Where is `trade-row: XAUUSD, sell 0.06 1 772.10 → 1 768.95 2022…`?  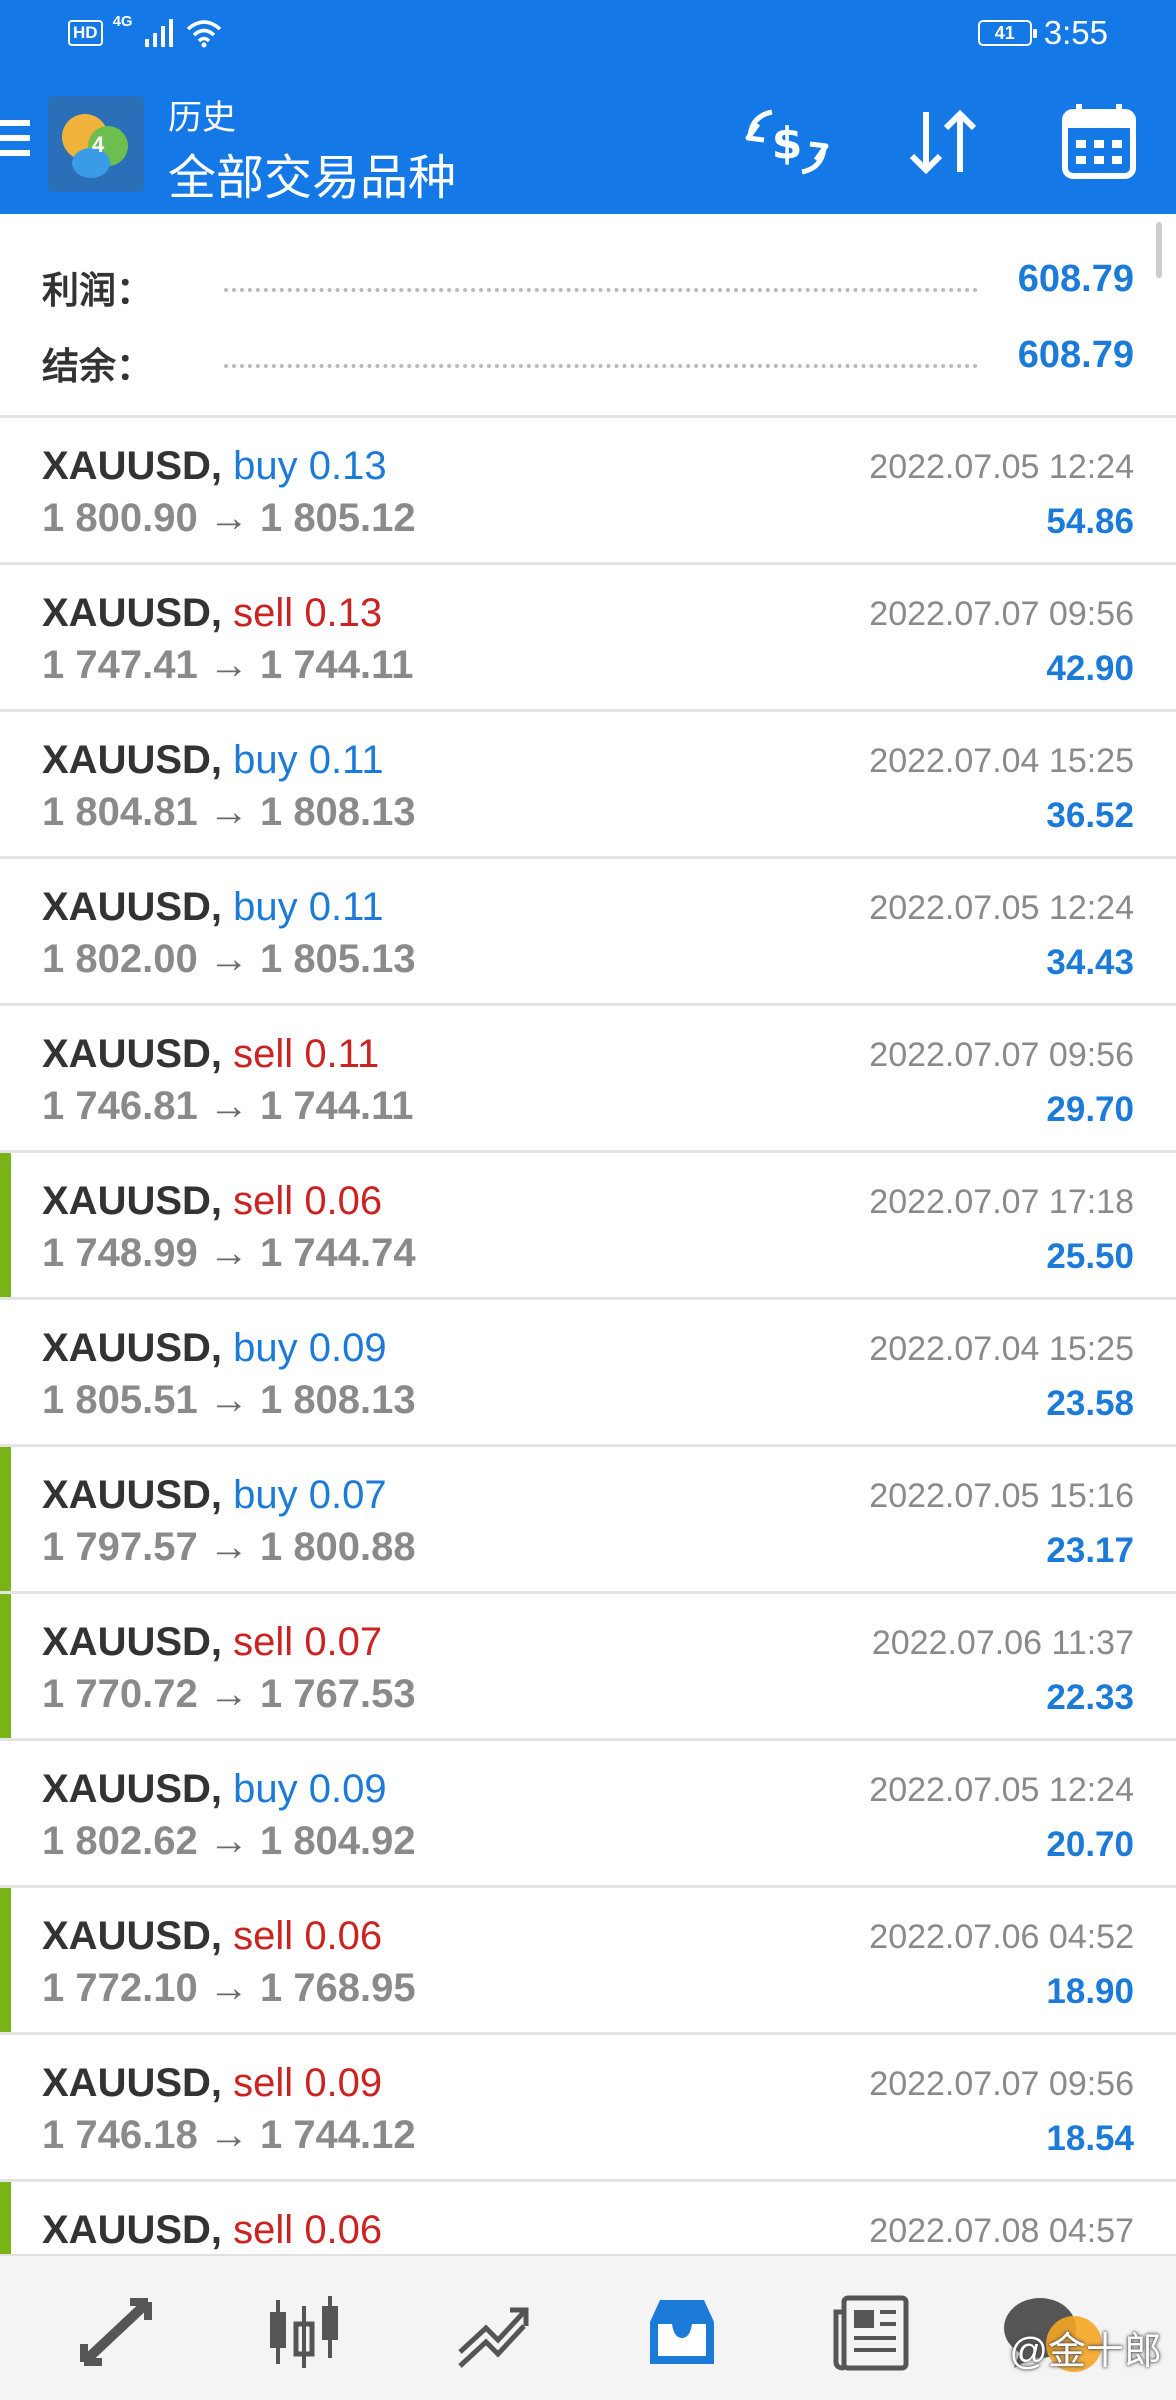
trade-row: XAUUSD, sell 0.06 1 772.10 → 1 768.95 2022… is located at coordinates (588, 1961).